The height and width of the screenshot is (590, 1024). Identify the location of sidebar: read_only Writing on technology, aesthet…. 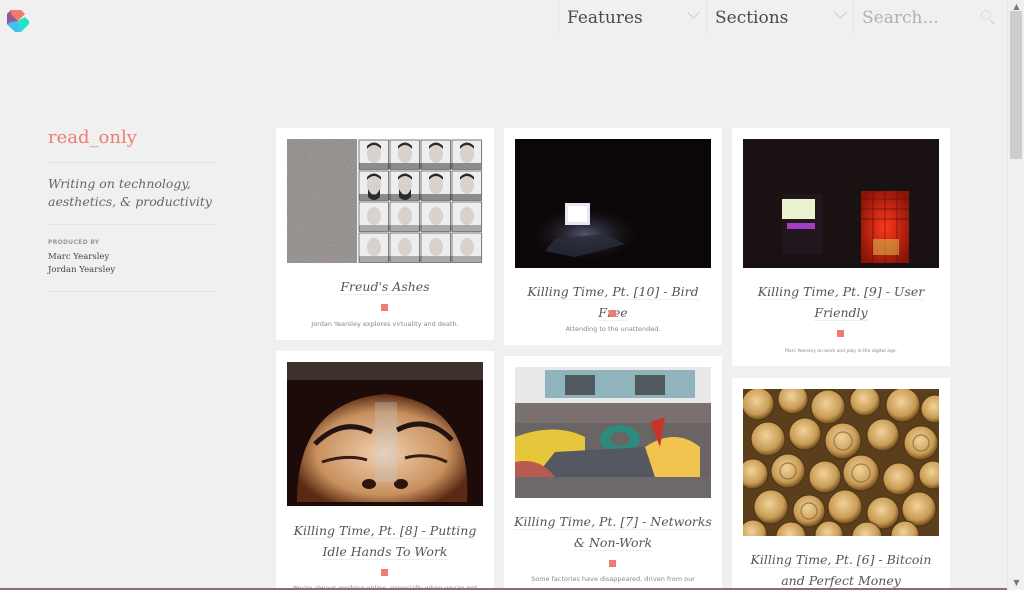
(133, 209).